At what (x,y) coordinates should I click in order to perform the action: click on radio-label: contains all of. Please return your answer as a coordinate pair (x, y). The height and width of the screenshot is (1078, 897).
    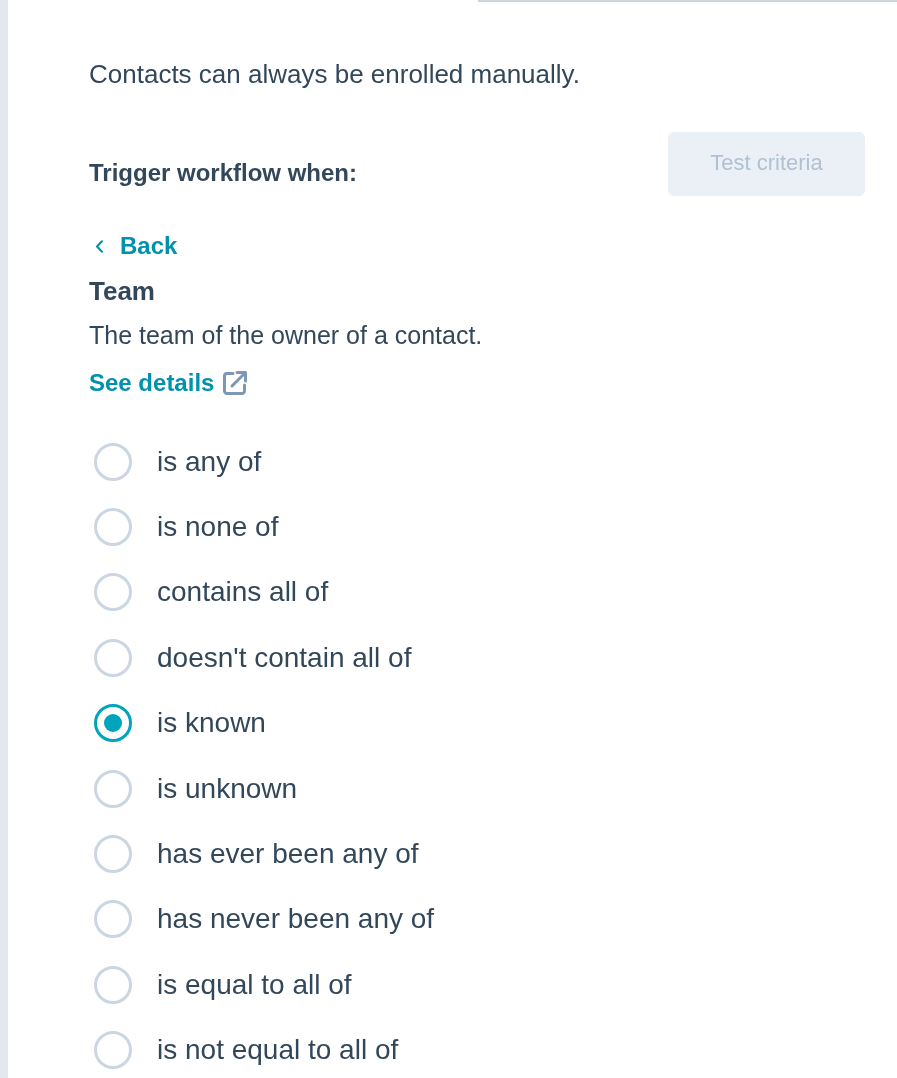
    Looking at the image, I should click on (243, 592).